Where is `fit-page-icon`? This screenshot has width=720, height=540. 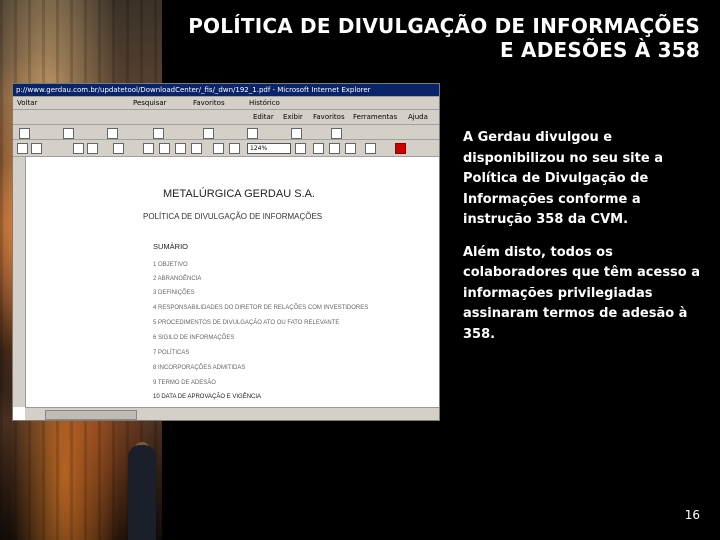 fit-page-icon is located at coordinates (318, 148).